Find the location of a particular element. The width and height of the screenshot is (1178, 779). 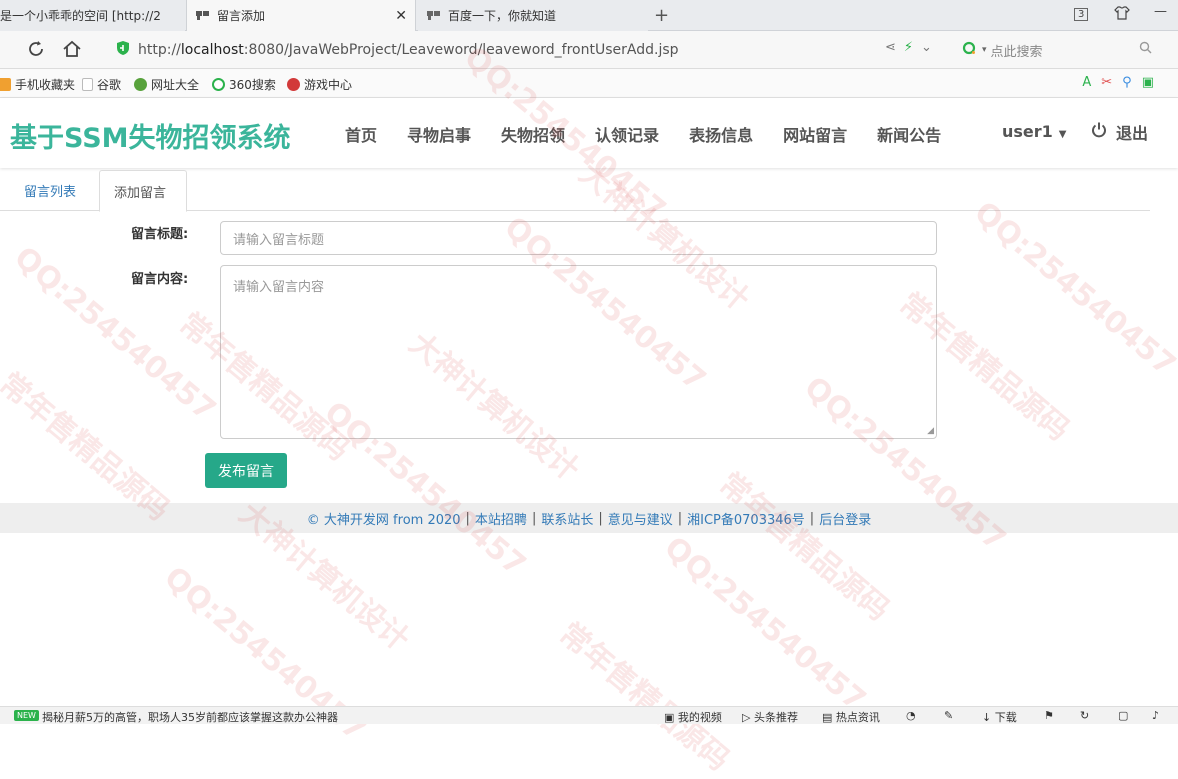

status-headlines: ▷ 头条推荐 is located at coordinates (770, 717).